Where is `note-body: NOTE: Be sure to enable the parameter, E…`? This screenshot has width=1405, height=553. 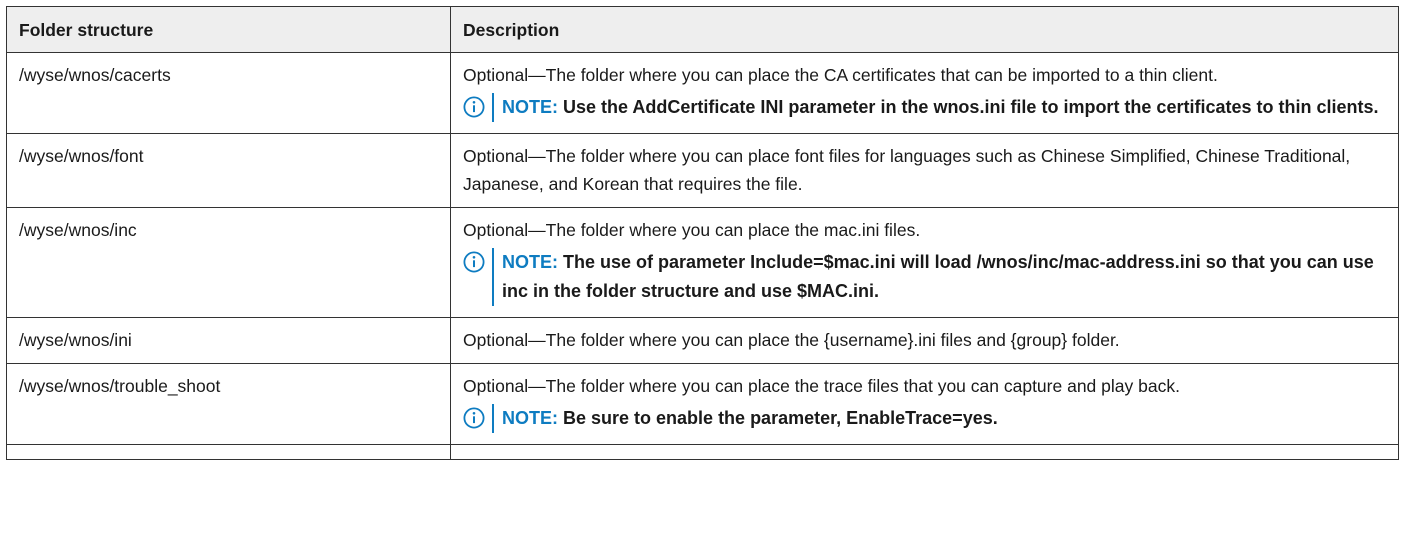 note-body: NOTE: Be sure to enable the parameter, E… is located at coordinates (745, 418).